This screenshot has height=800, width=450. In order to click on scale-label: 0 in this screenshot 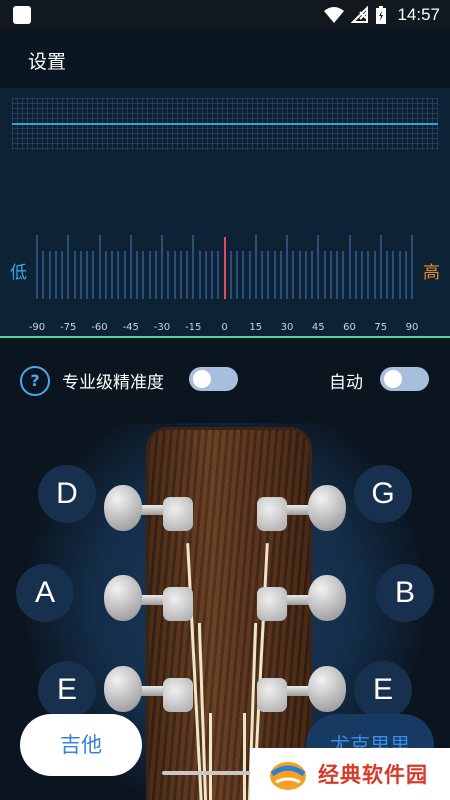, I will do `click(224, 327)`.